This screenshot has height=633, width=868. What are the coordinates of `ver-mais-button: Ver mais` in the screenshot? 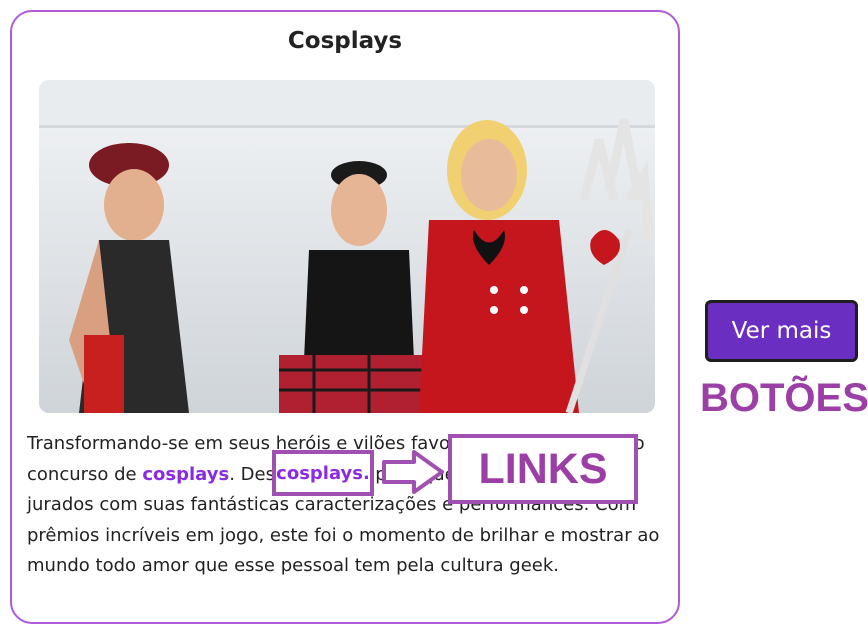 It's located at (781, 331).